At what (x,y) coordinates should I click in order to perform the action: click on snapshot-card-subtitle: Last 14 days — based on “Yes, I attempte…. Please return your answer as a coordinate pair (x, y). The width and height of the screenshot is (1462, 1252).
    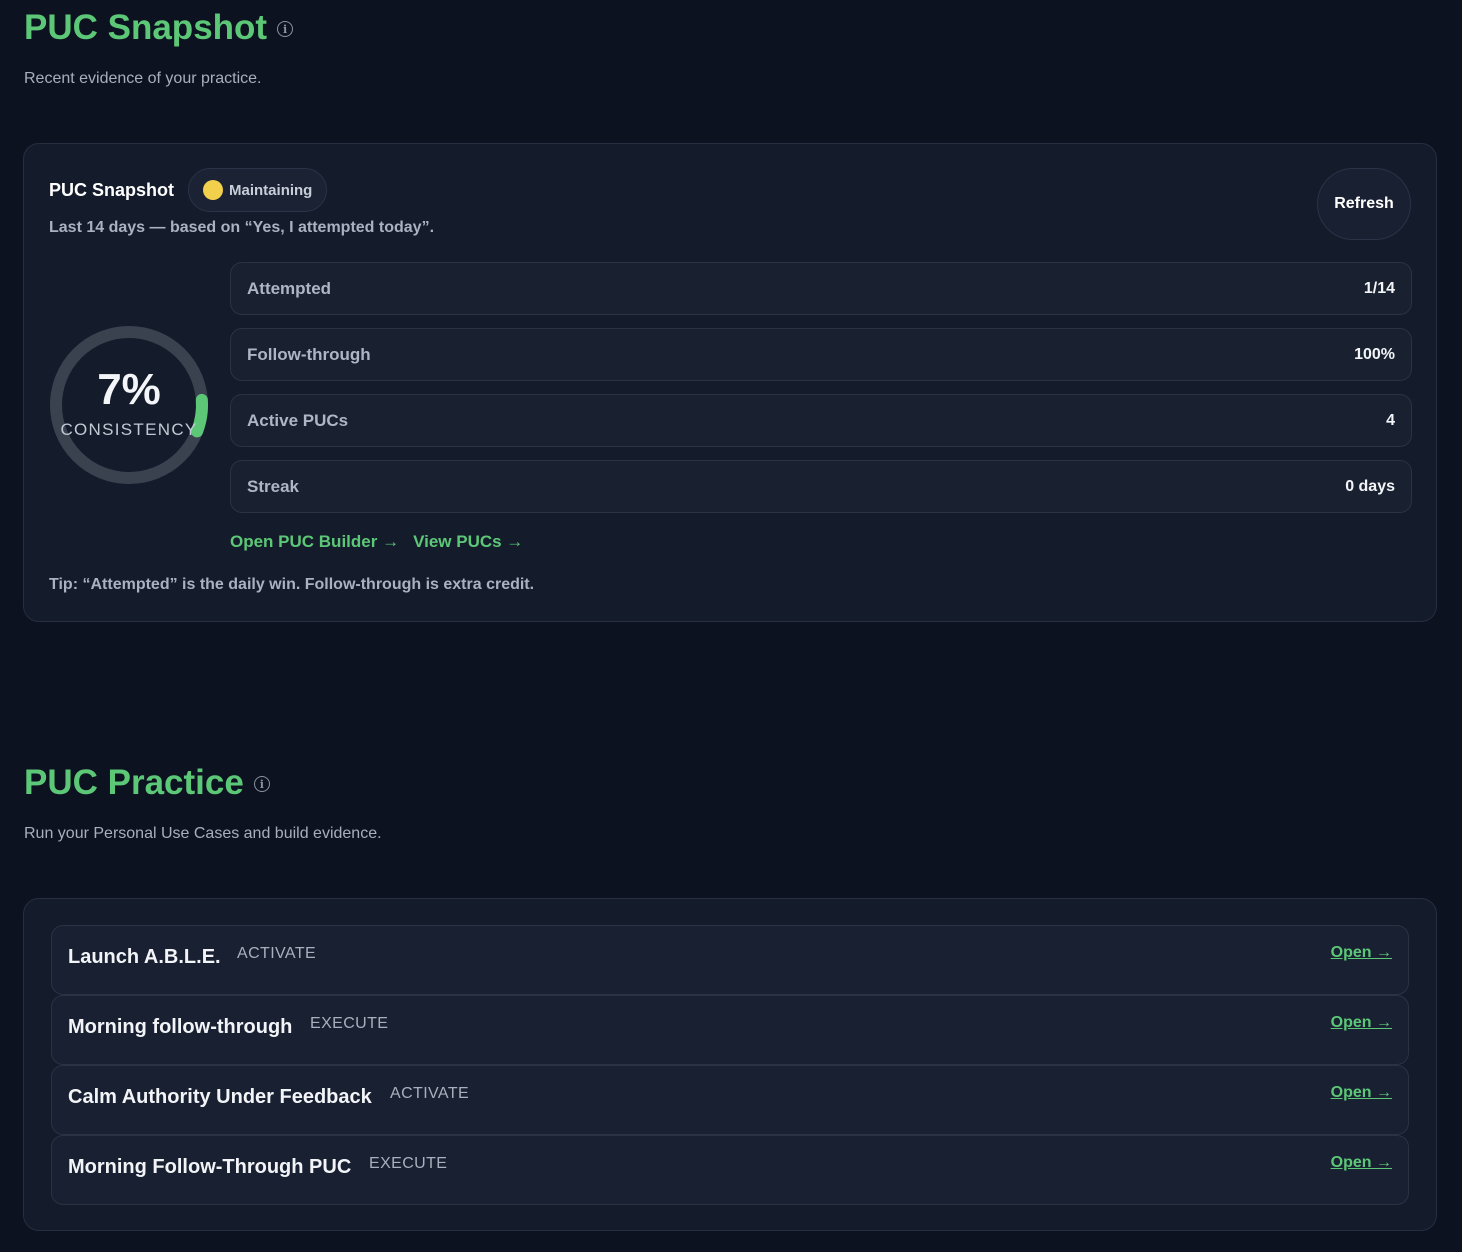
    Looking at the image, I should click on (242, 227).